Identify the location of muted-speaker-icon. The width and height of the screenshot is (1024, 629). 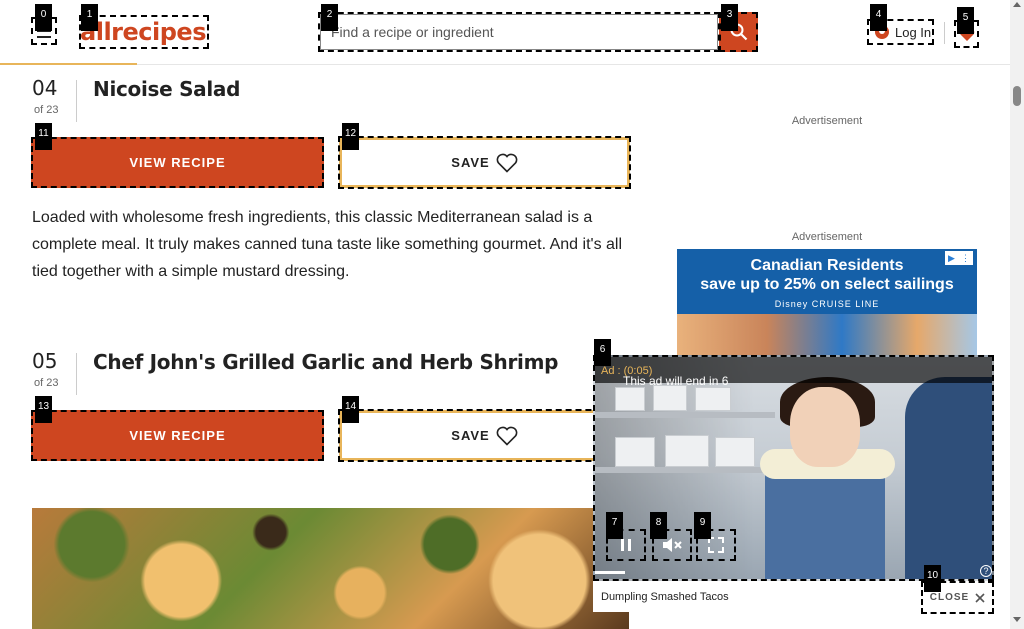
(672, 545).